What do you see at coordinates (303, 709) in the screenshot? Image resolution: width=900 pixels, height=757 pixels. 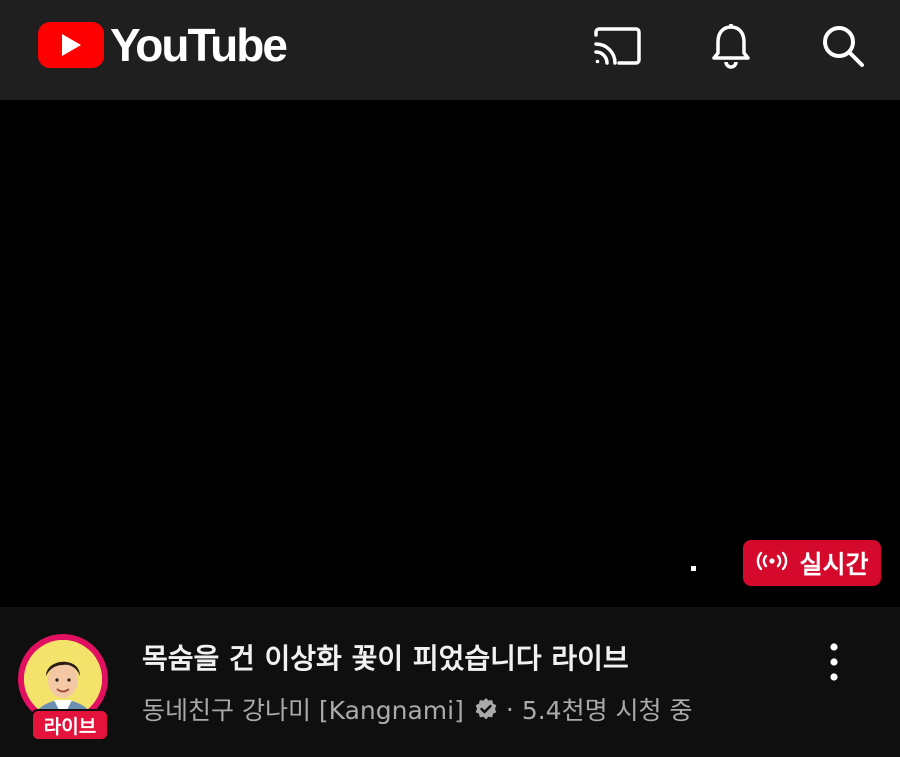 I see `channel-name: 동네친구 강나미 [Kangnami]` at bounding box center [303, 709].